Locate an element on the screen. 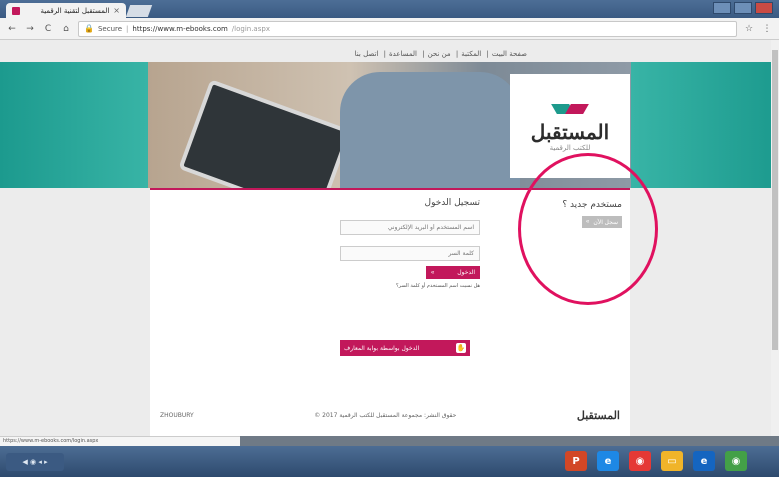  url-path: /login.aspx is located at coordinates (250, 28).